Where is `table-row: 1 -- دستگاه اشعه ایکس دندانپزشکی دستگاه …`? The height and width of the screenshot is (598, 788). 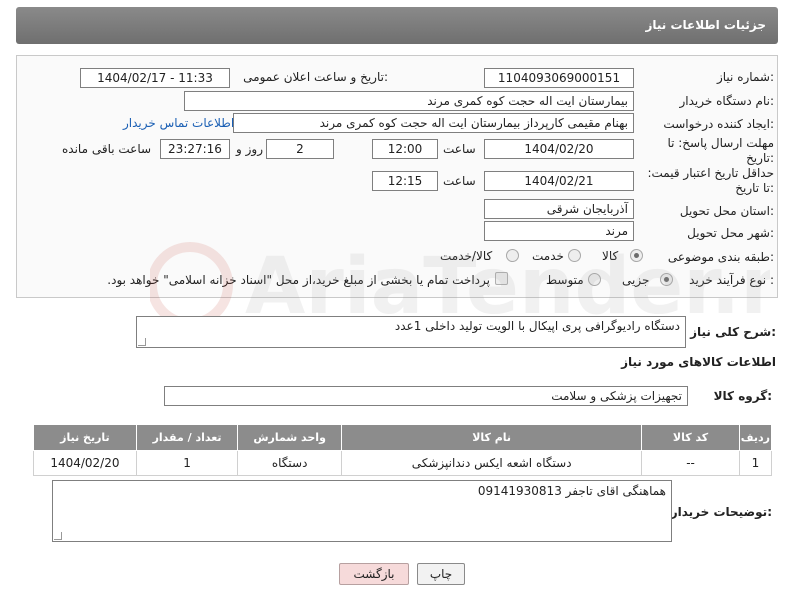 table-row: 1 -- دستگاه اشعه ایکس دندانپزشکی دستگاه … is located at coordinates (403, 463).